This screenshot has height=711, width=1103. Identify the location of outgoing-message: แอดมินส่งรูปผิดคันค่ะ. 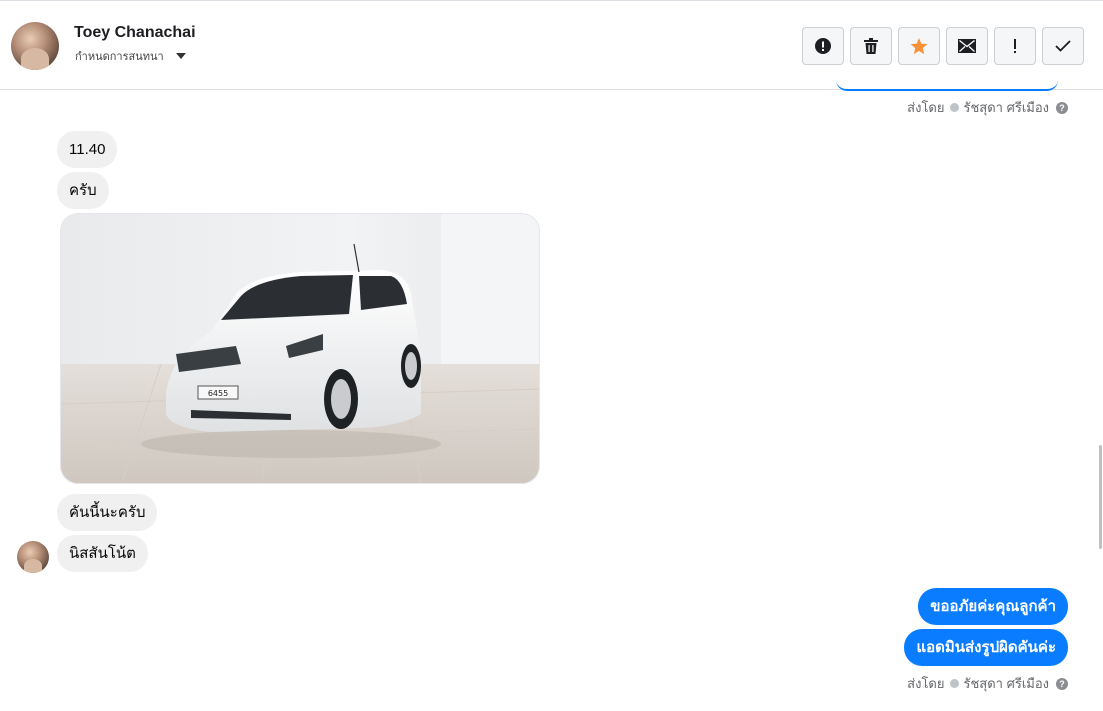
(986, 647).